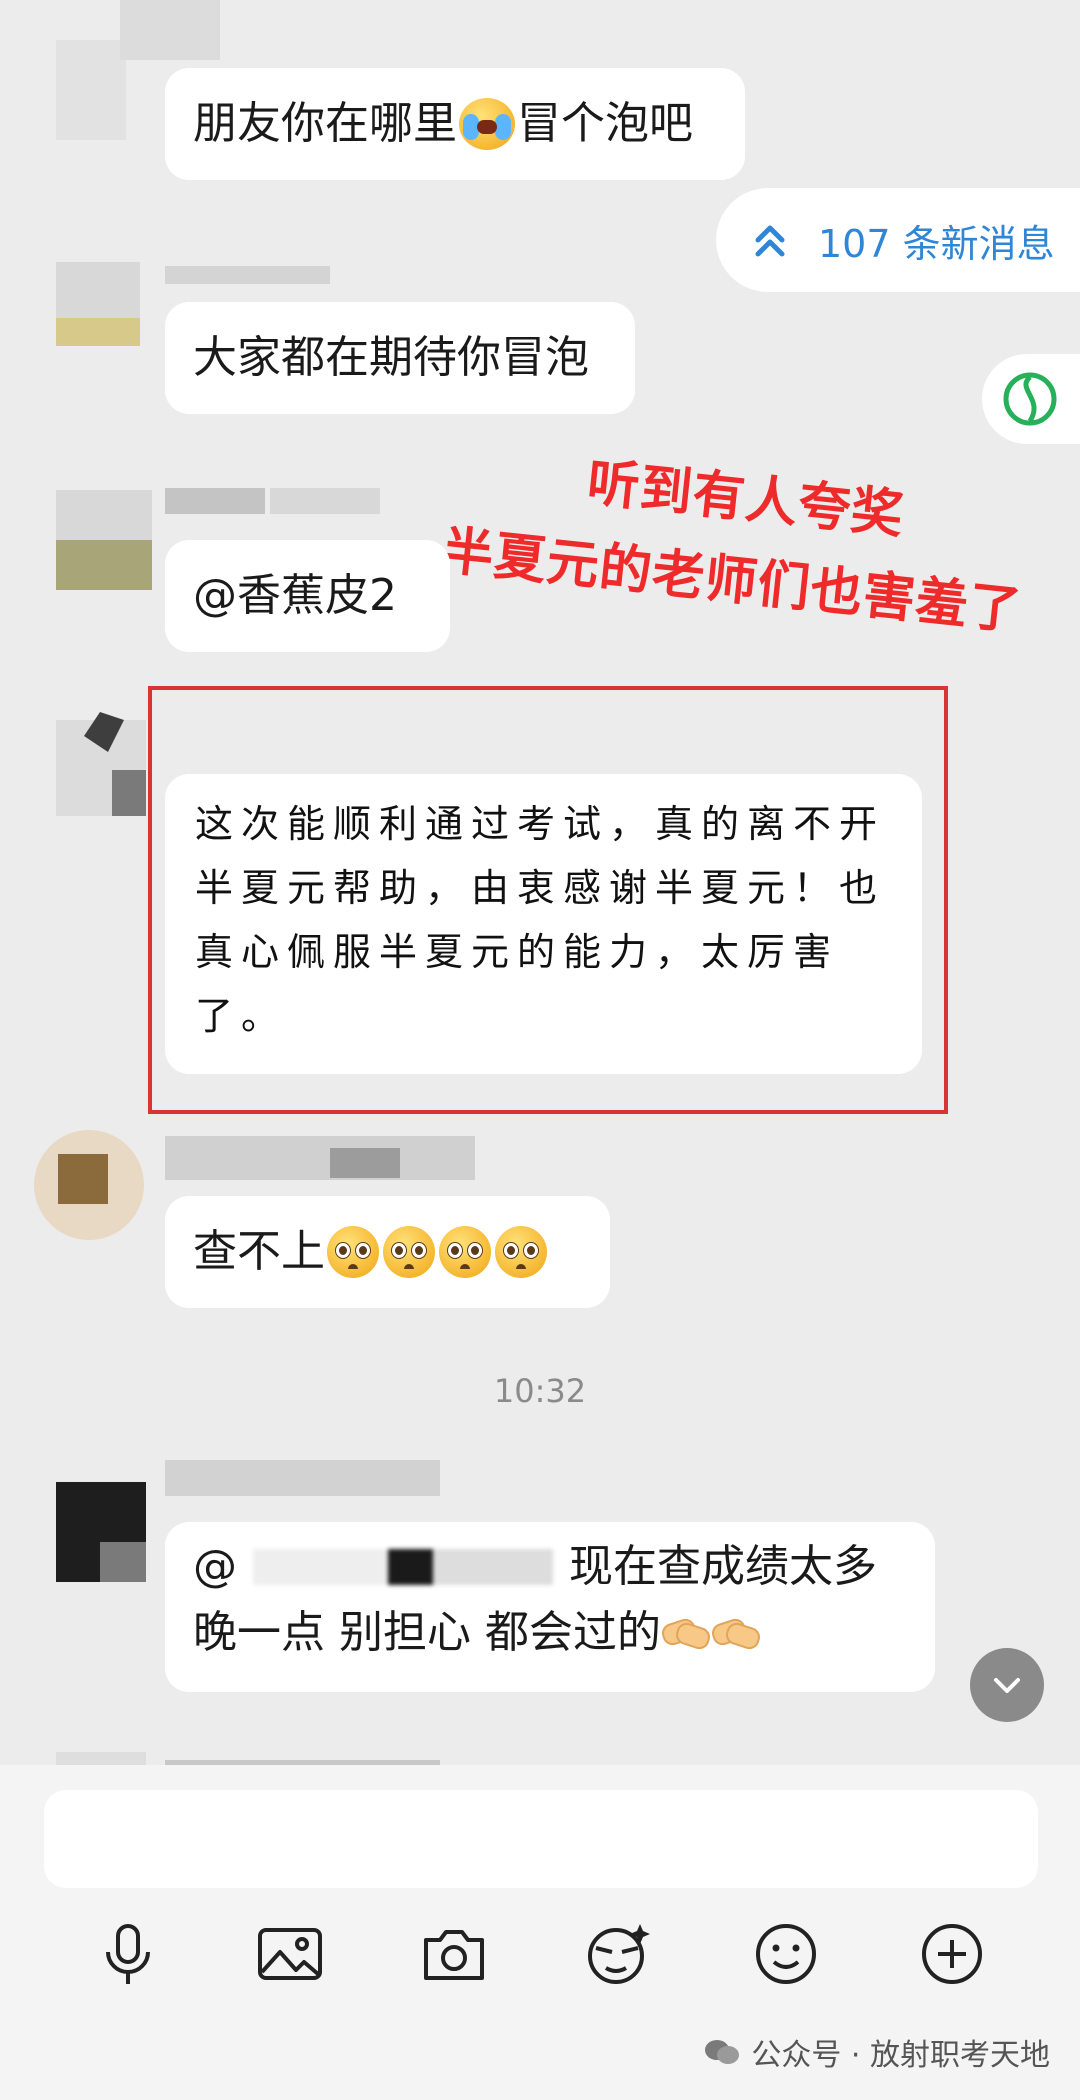  Describe the element at coordinates (540, 1391) in the screenshot. I see `message-timestamp: 10:32` at that location.